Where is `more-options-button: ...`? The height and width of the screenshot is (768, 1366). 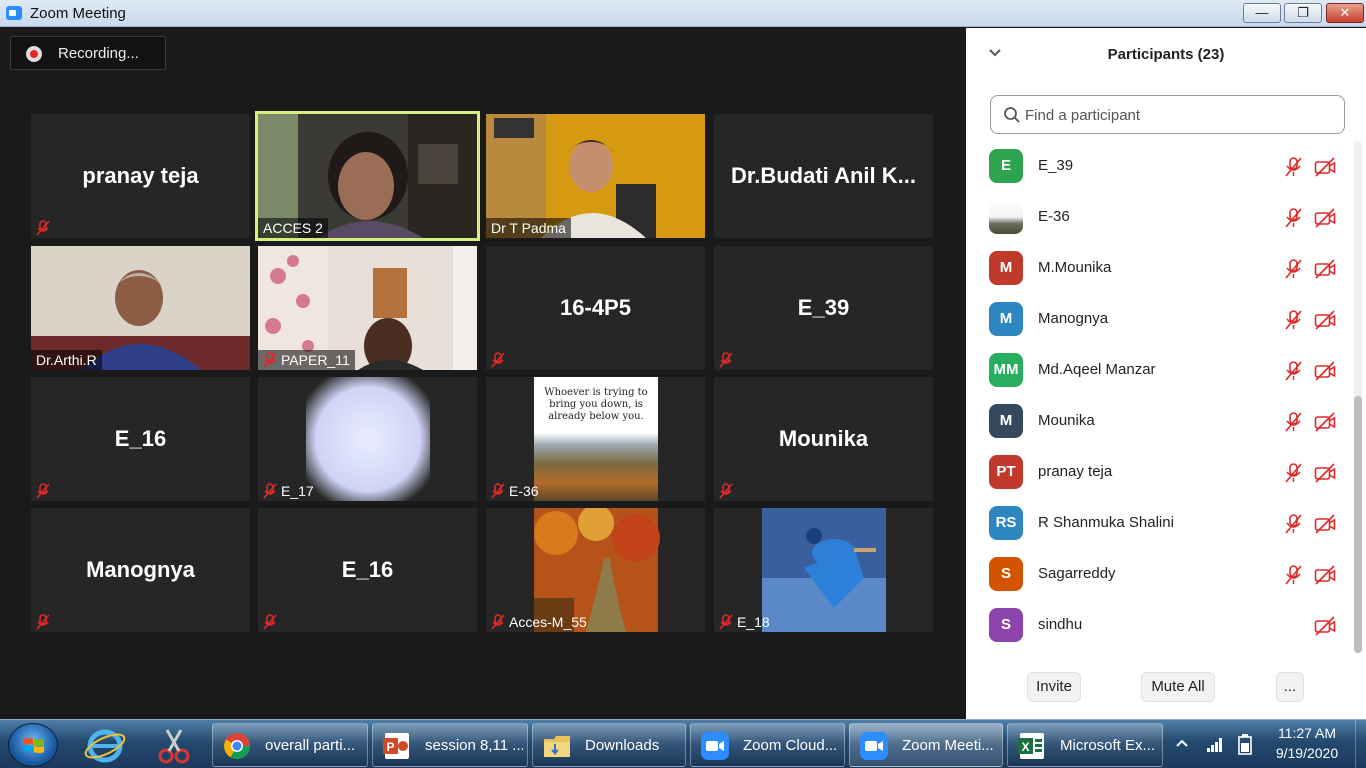
more-options-button: ... is located at coordinates (1290, 687).